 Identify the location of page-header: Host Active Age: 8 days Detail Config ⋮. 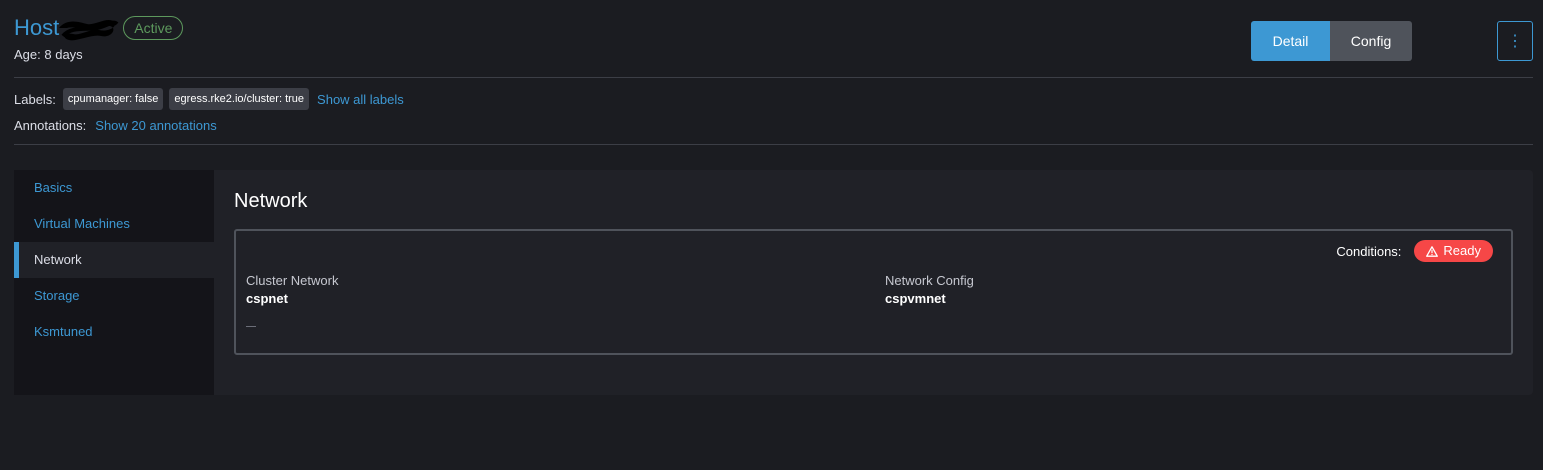
(773, 42).